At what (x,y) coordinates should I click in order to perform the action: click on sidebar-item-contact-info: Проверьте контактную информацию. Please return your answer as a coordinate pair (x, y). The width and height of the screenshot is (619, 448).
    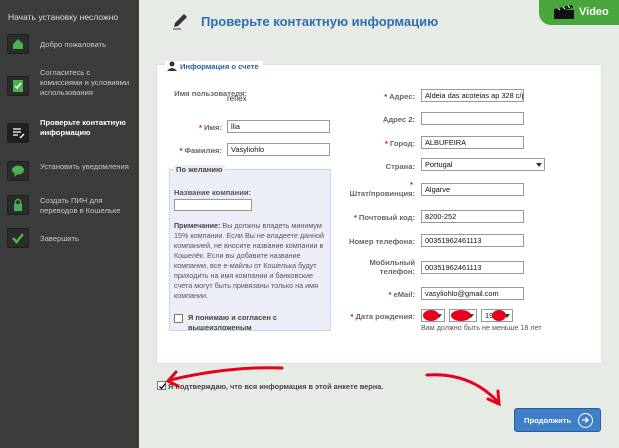
    Looking at the image, I should click on (69, 134).